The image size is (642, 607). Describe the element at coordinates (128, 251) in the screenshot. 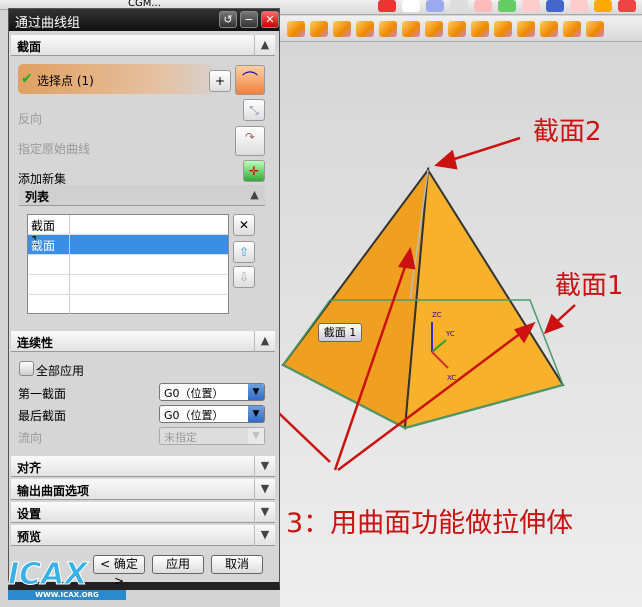

I see `list-item: 截面 2` at that location.